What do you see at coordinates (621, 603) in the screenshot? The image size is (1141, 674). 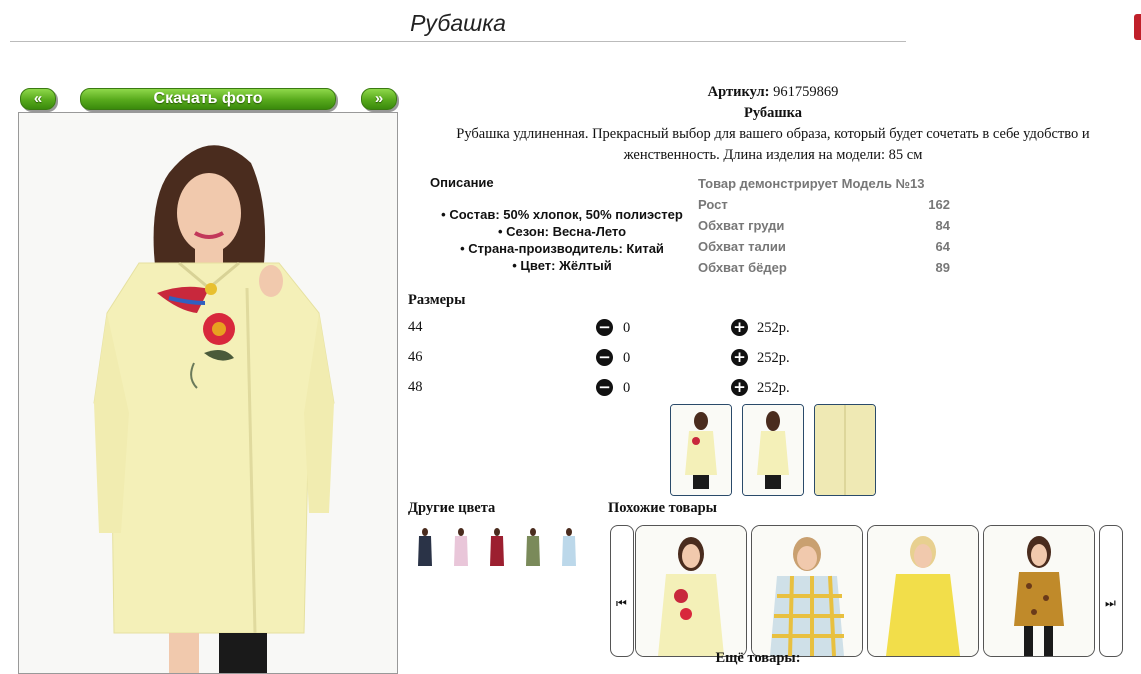 I see `skip-back-icon: ⏮` at bounding box center [621, 603].